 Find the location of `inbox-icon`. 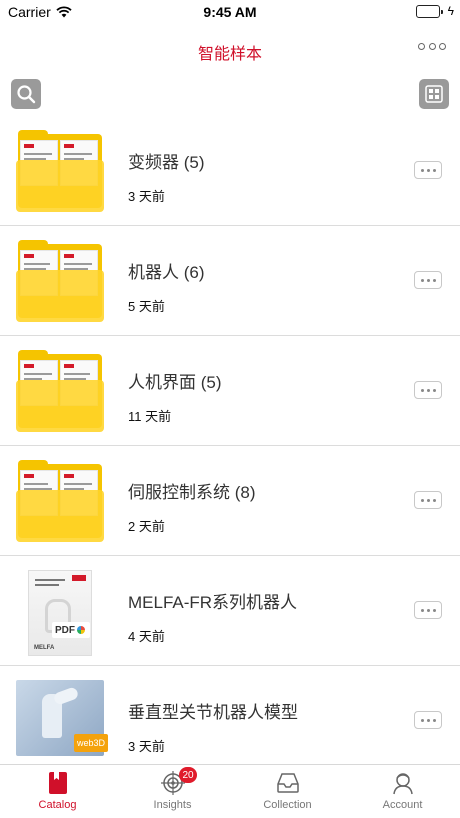

inbox-icon is located at coordinates (287, 783).